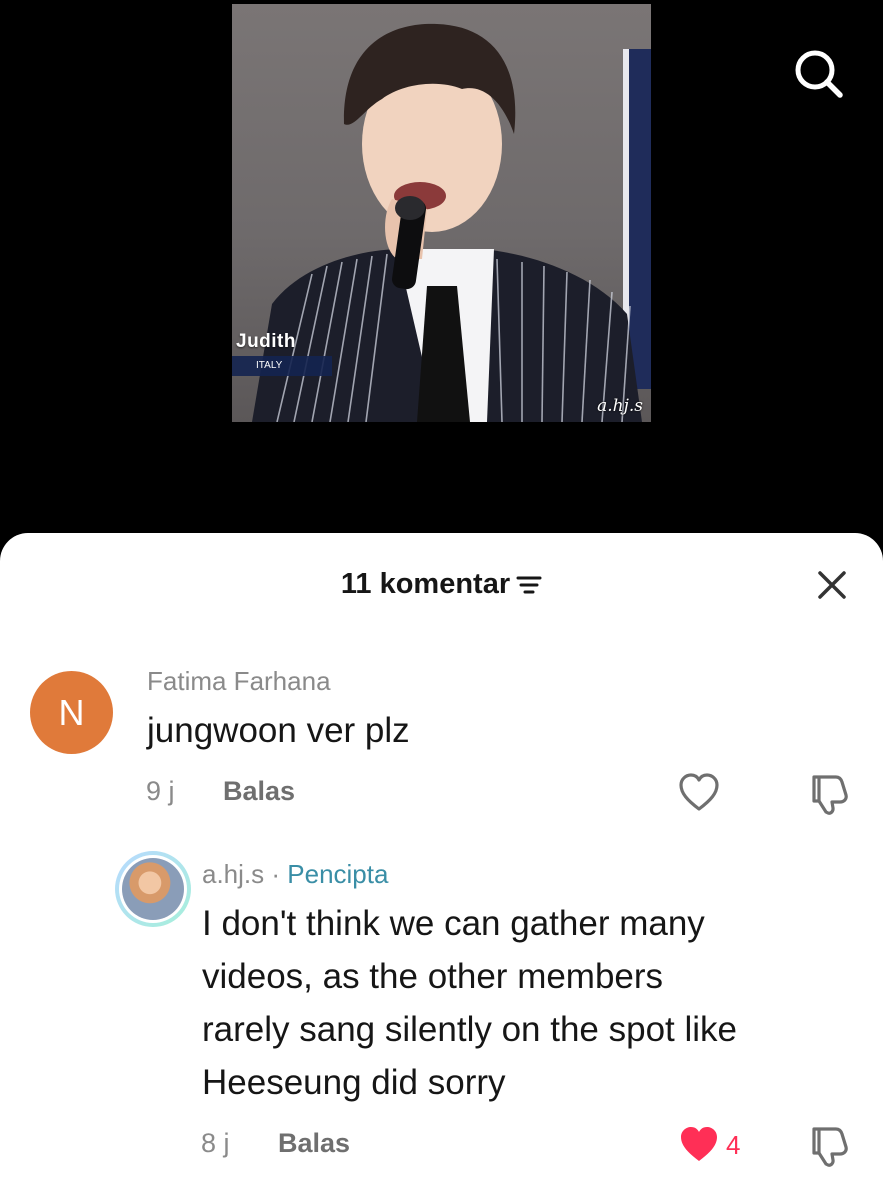 This screenshot has width=883, height=1199. I want to click on search-button, so click(818, 74).